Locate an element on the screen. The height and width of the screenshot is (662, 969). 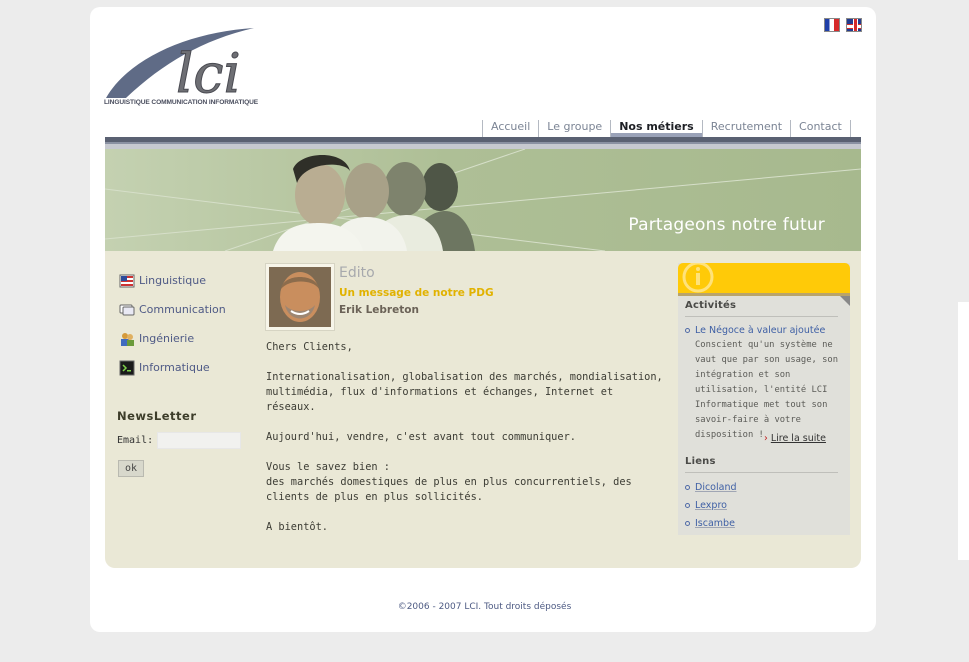
edito-author: Erik Lebreton is located at coordinates (379, 310).